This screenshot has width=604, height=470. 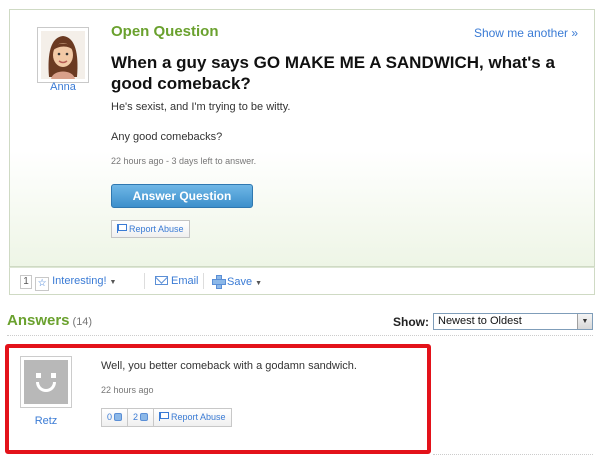 I want to click on answer-report-abuse-button: Report Abuse, so click(x=192, y=417).